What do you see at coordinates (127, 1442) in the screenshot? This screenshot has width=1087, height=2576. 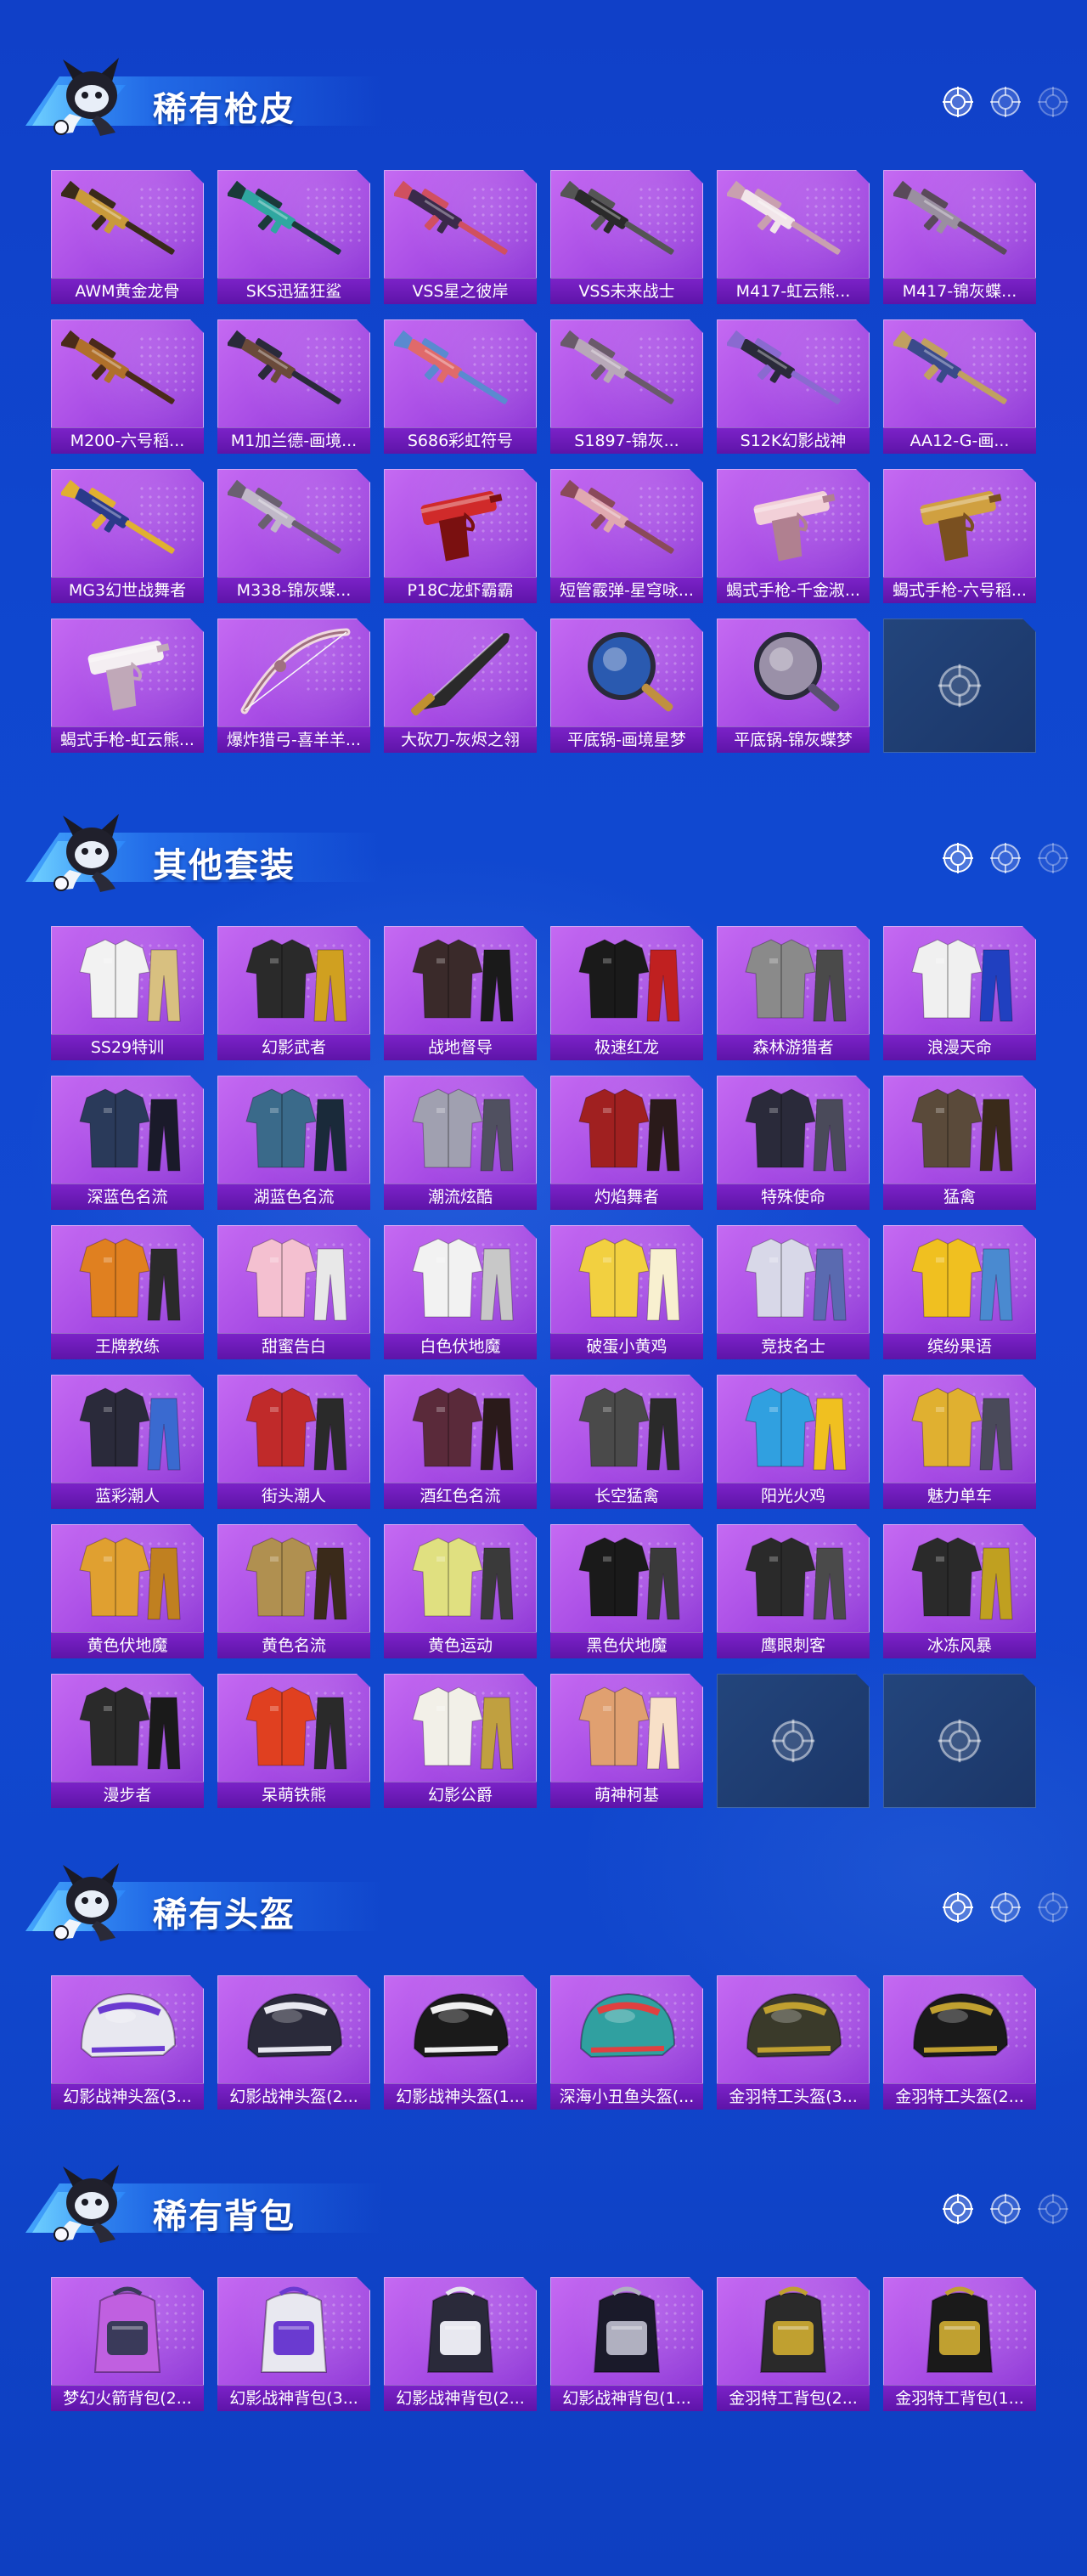 I see `item-card: 蓝彩潮人` at bounding box center [127, 1442].